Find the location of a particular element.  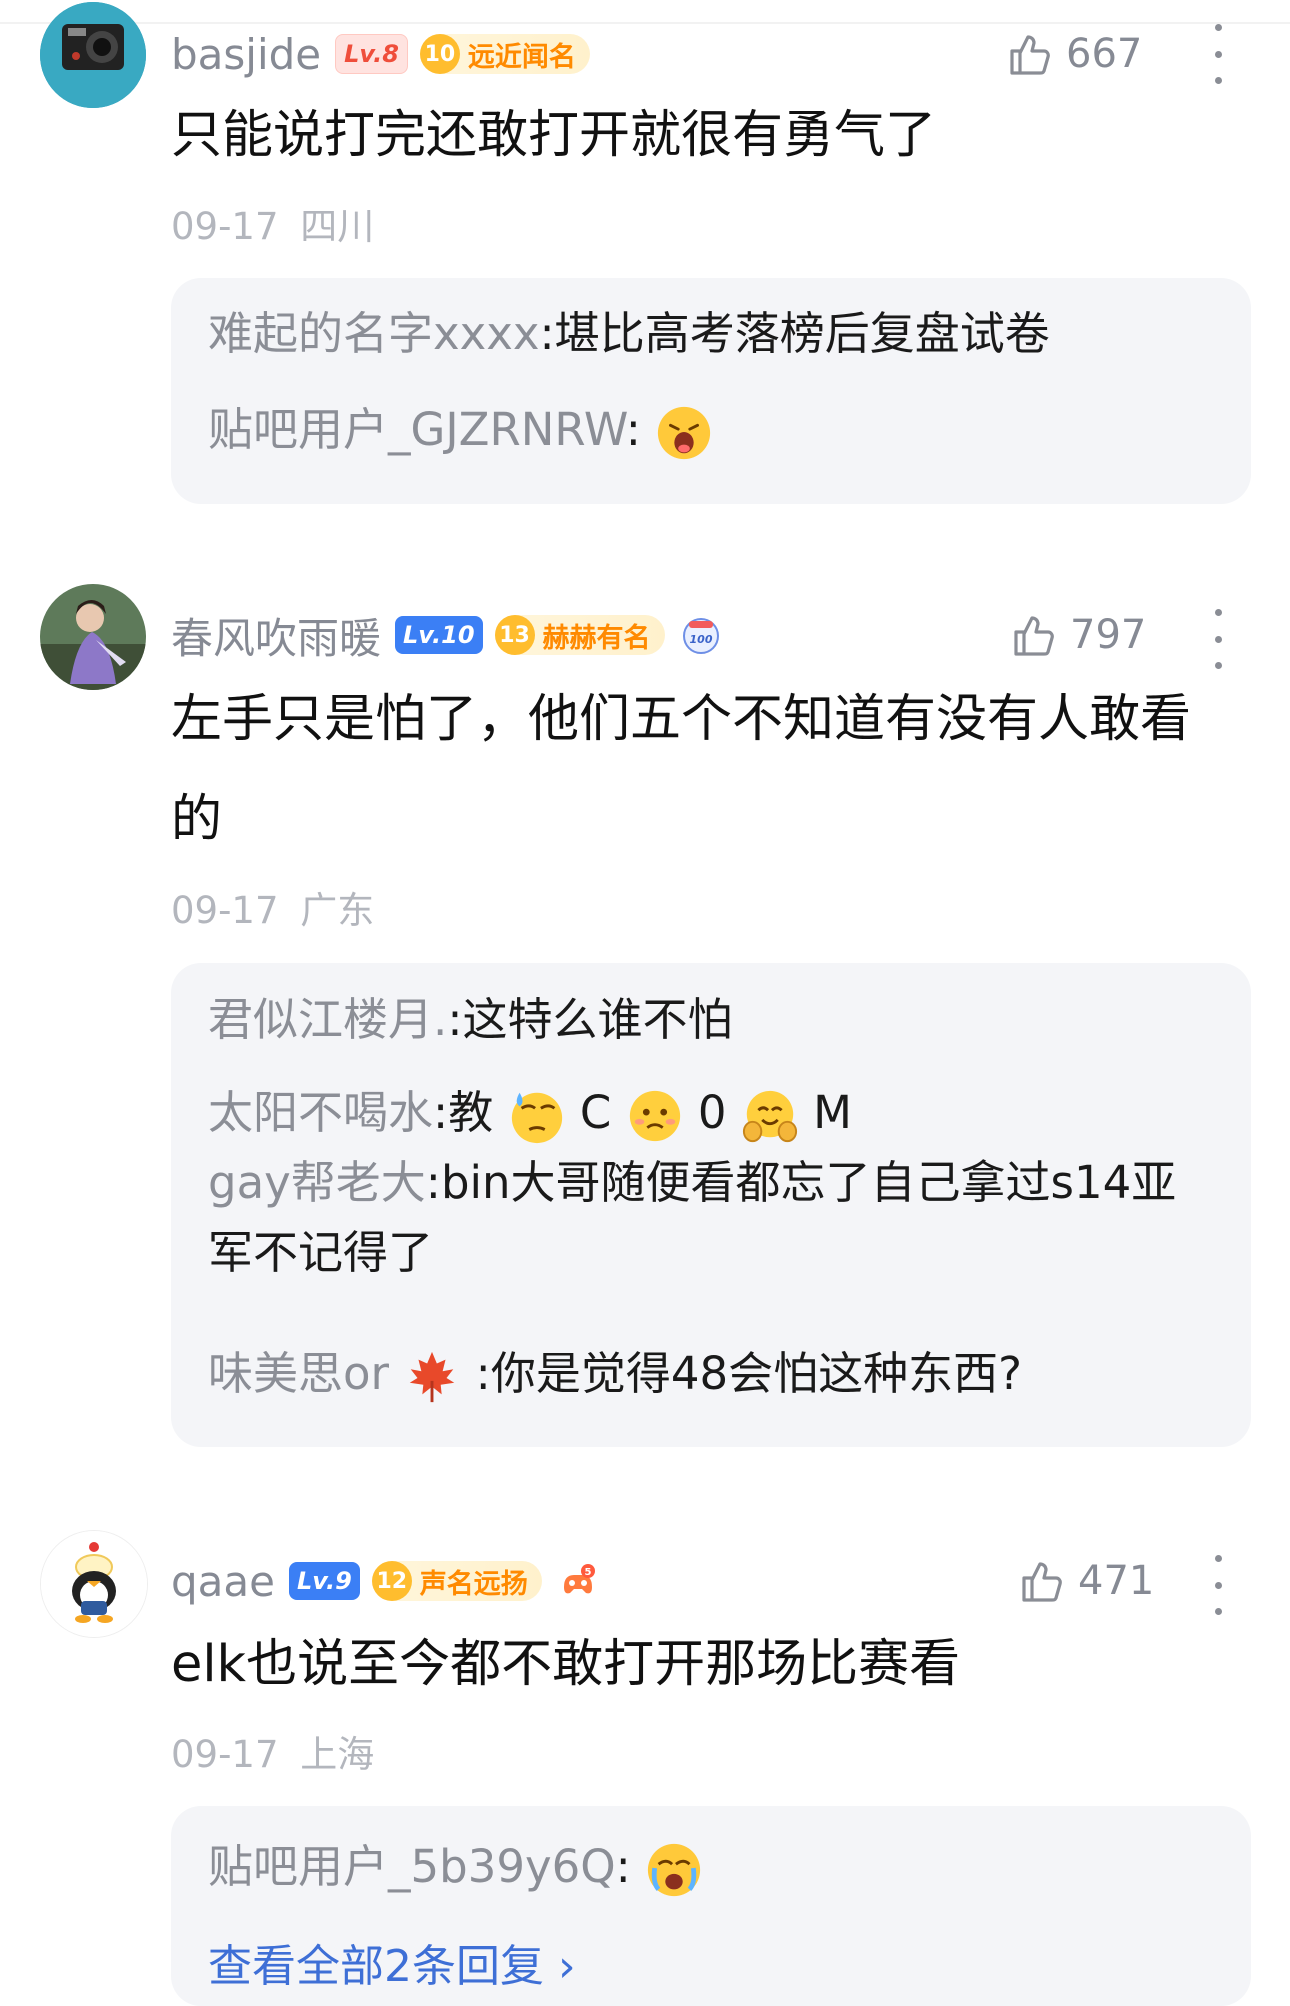

reply-username: 贴吧用户_5b39y6Q is located at coordinates (412, 1866).